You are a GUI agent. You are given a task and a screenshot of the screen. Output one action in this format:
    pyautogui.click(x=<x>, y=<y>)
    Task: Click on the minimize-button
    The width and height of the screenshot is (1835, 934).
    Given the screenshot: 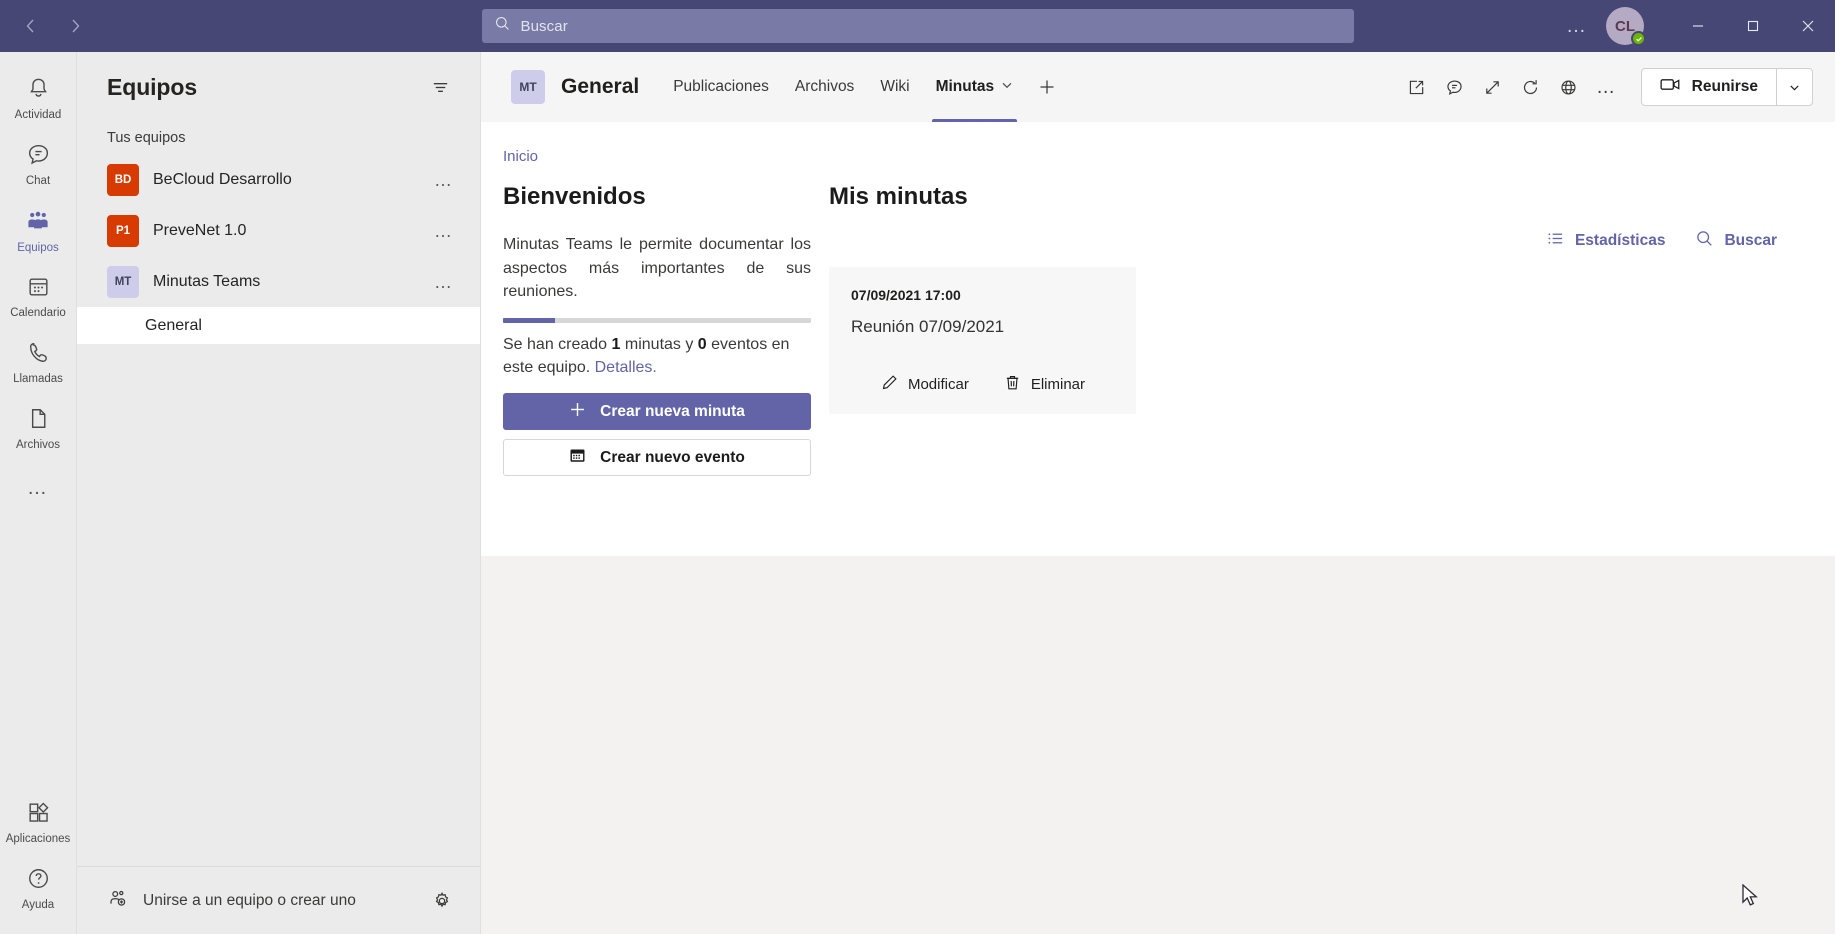 What is the action you would take?
    pyautogui.click(x=1697, y=26)
    